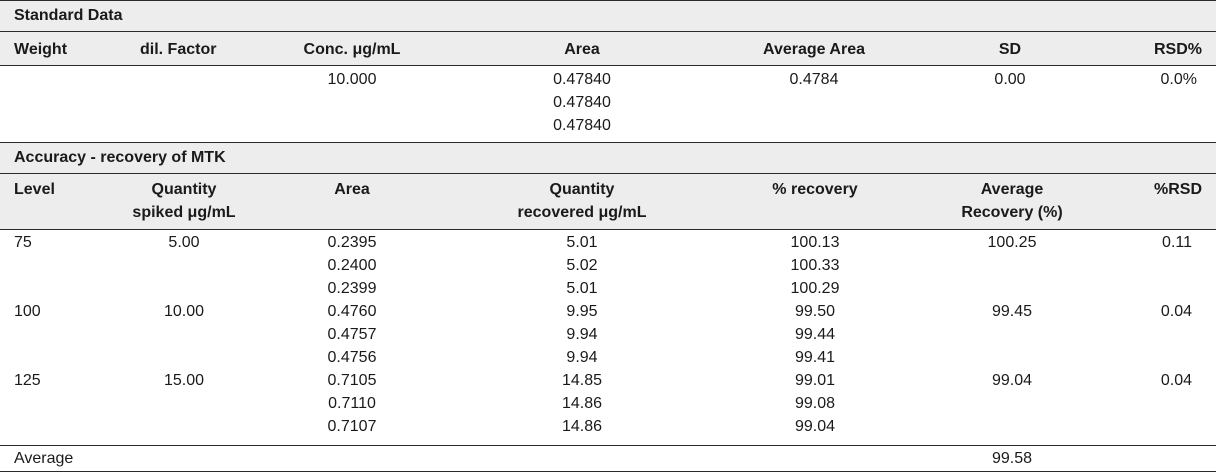 The width and height of the screenshot is (1216, 474). What do you see at coordinates (608, 157) in the screenshot?
I see `accuracy-title-band: Accuracy - recovery of MTK` at bounding box center [608, 157].